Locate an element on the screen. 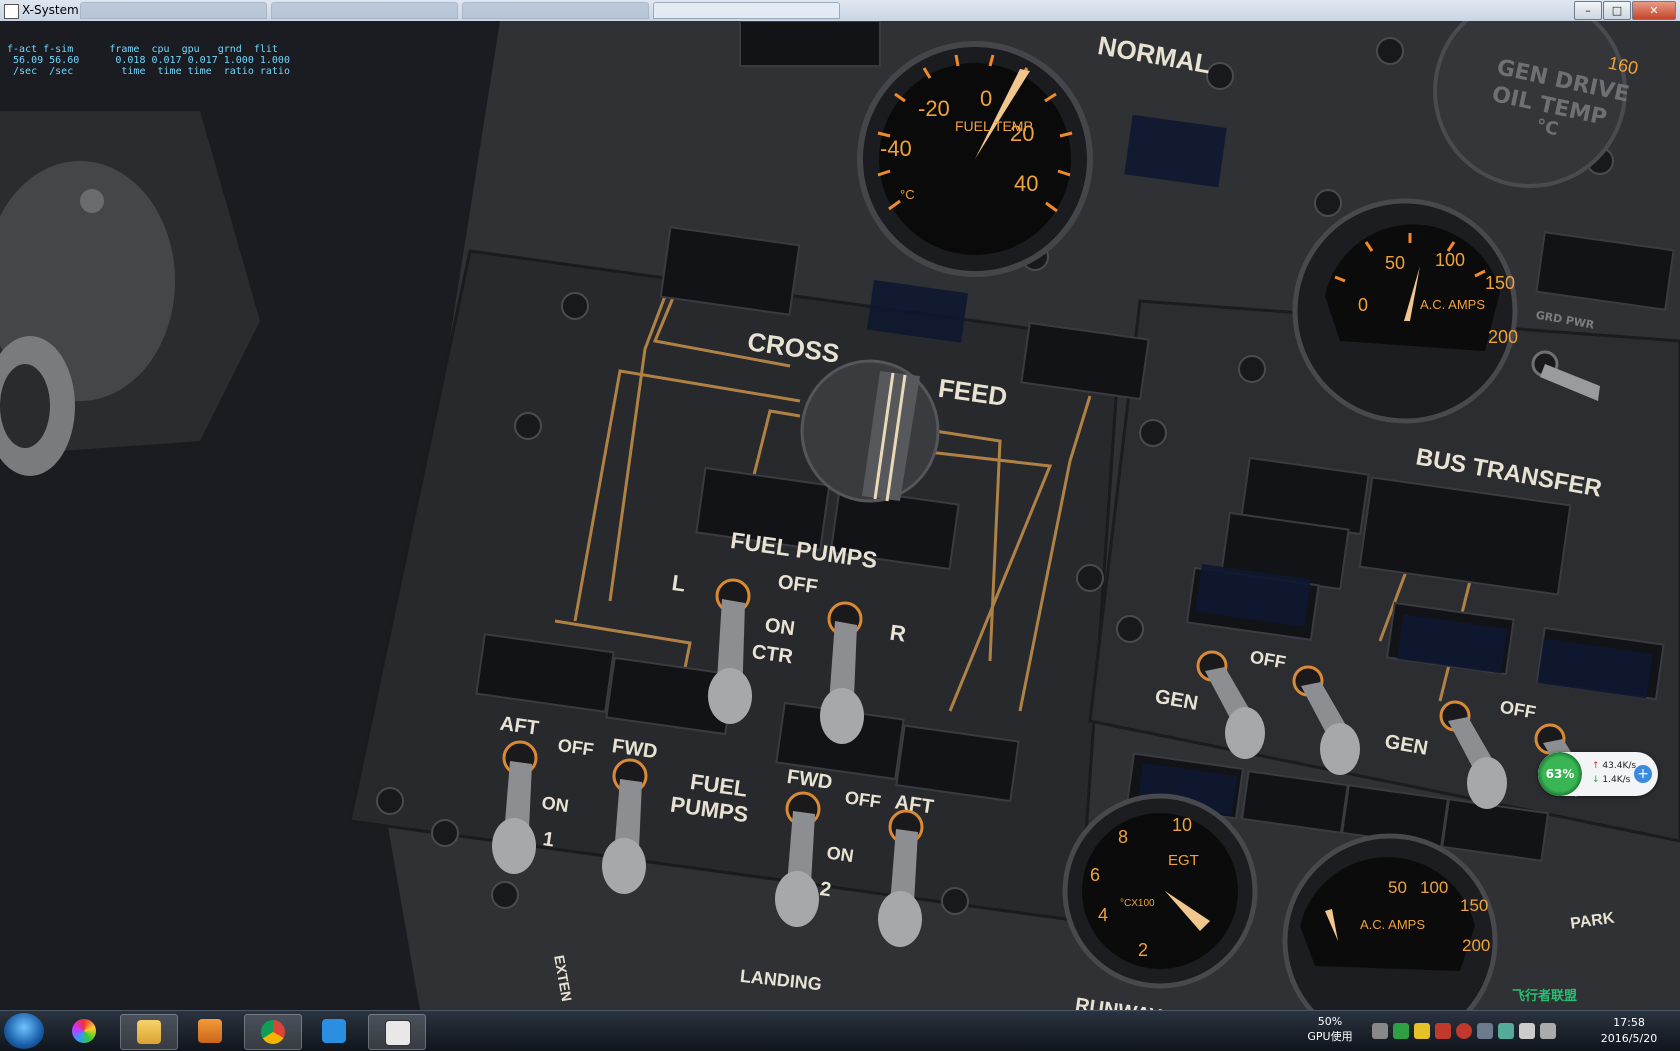 Image resolution: width=1680 pixels, height=1051 pixels. on-label: ON is located at coordinates (779, 627).